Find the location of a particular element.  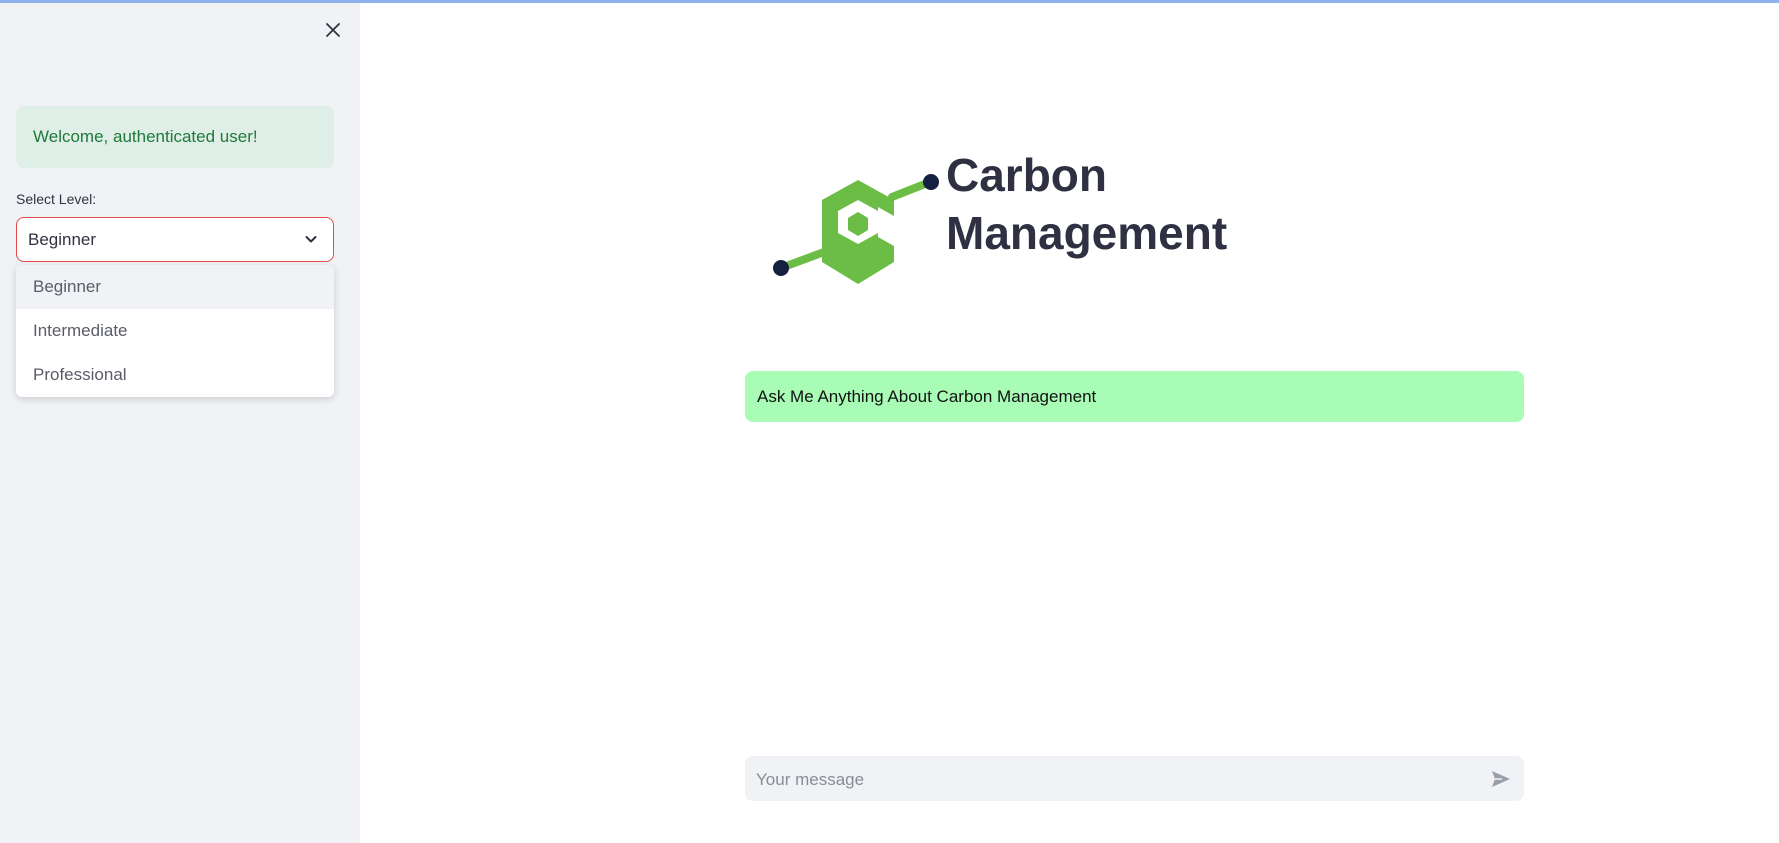

title-line-2: Management is located at coordinates (1087, 233).